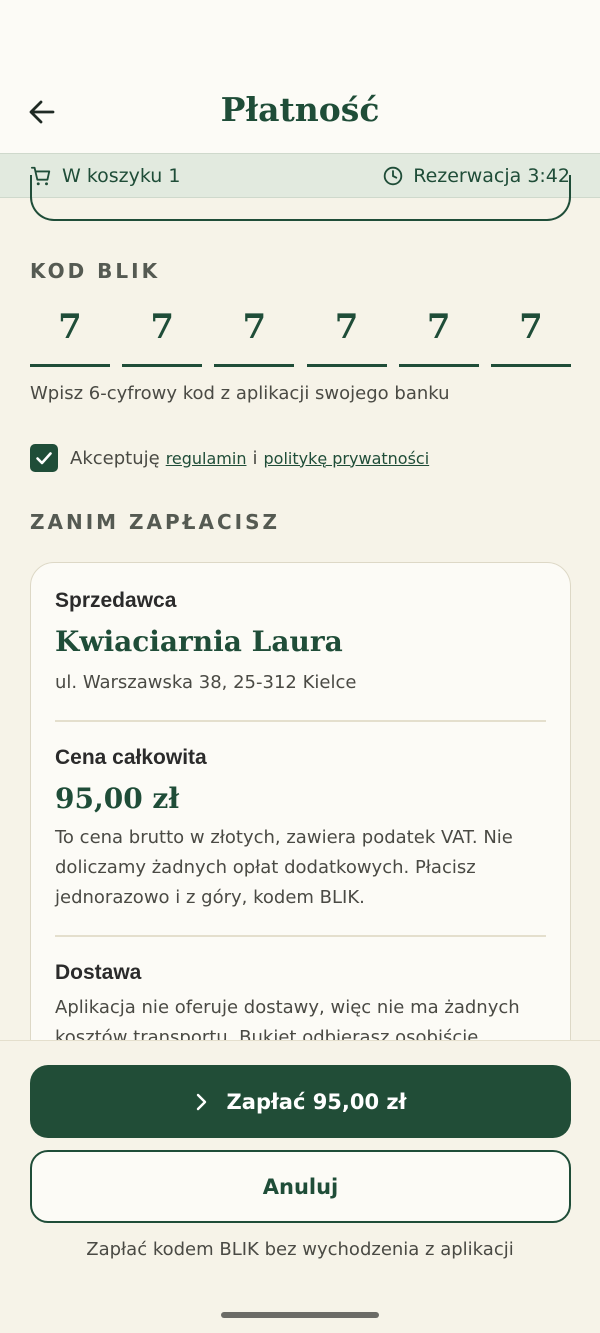 The image size is (600, 1333). I want to click on blik-digit-2: 7, so click(162, 335).